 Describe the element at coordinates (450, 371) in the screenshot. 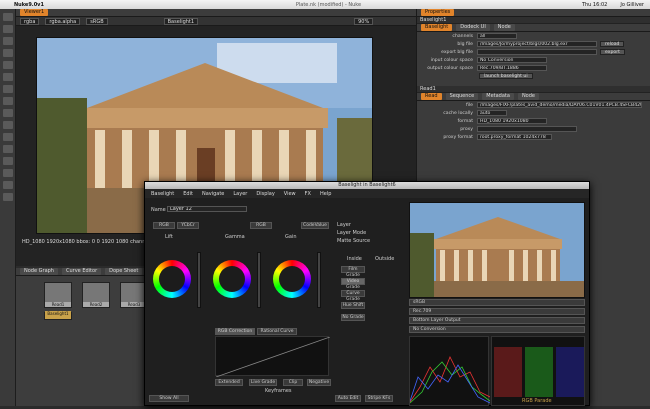

I see `histogram-scope` at that location.